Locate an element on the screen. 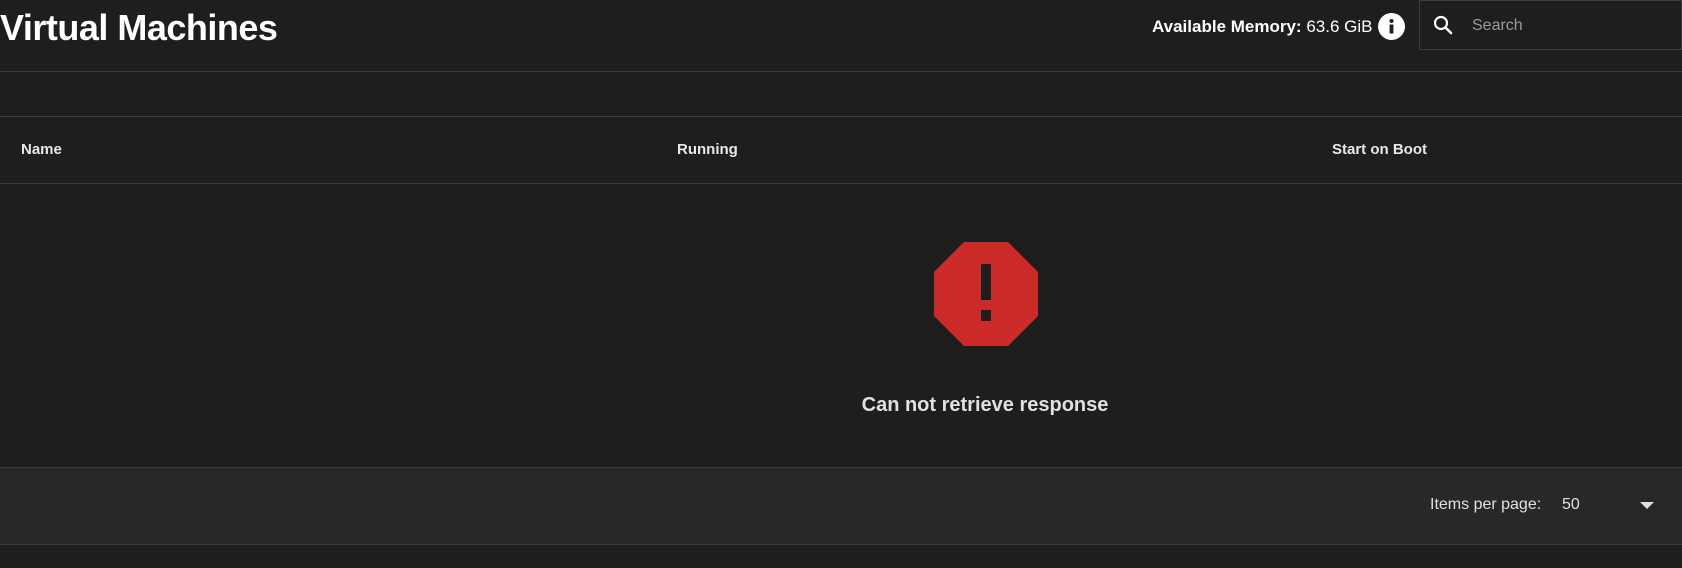 This screenshot has height=568, width=1682. column-header-name: Name is located at coordinates (41, 149).